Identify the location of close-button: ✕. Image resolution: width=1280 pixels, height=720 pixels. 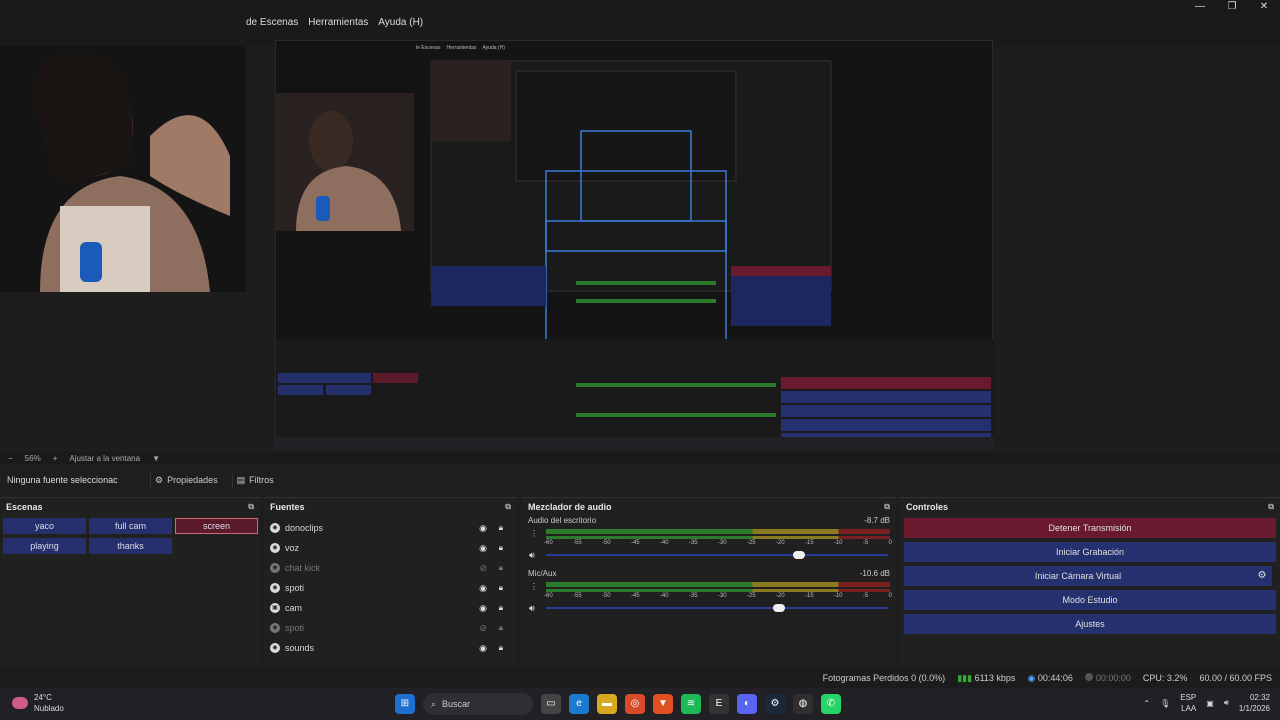
(1264, 7).